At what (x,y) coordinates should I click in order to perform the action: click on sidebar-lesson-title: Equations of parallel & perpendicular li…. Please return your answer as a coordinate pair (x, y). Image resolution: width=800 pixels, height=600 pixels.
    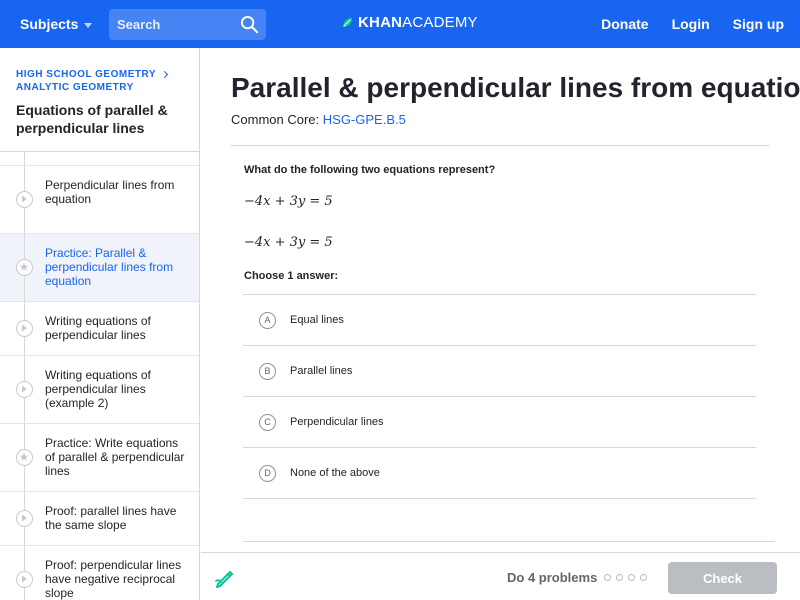
    Looking at the image, I should click on (92, 119).